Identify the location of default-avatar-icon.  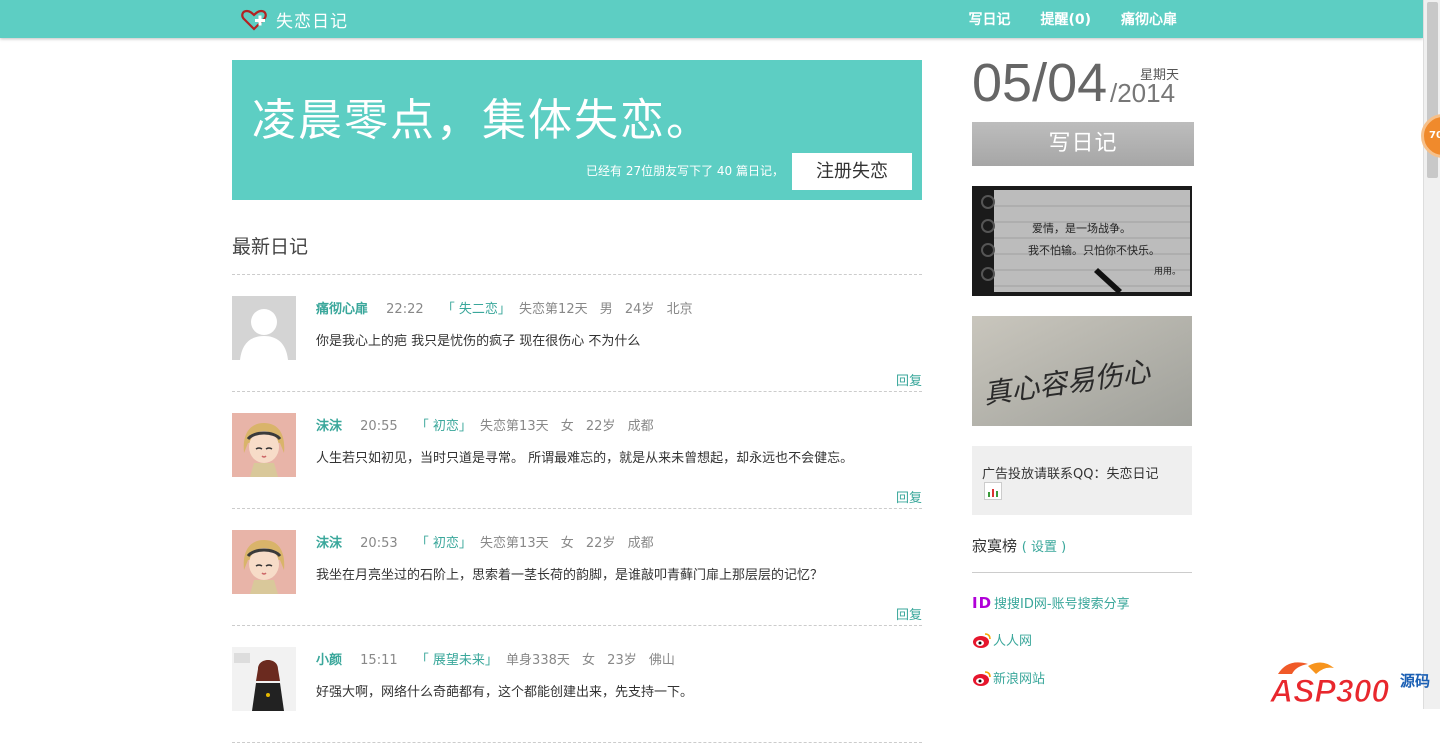
(264, 328).